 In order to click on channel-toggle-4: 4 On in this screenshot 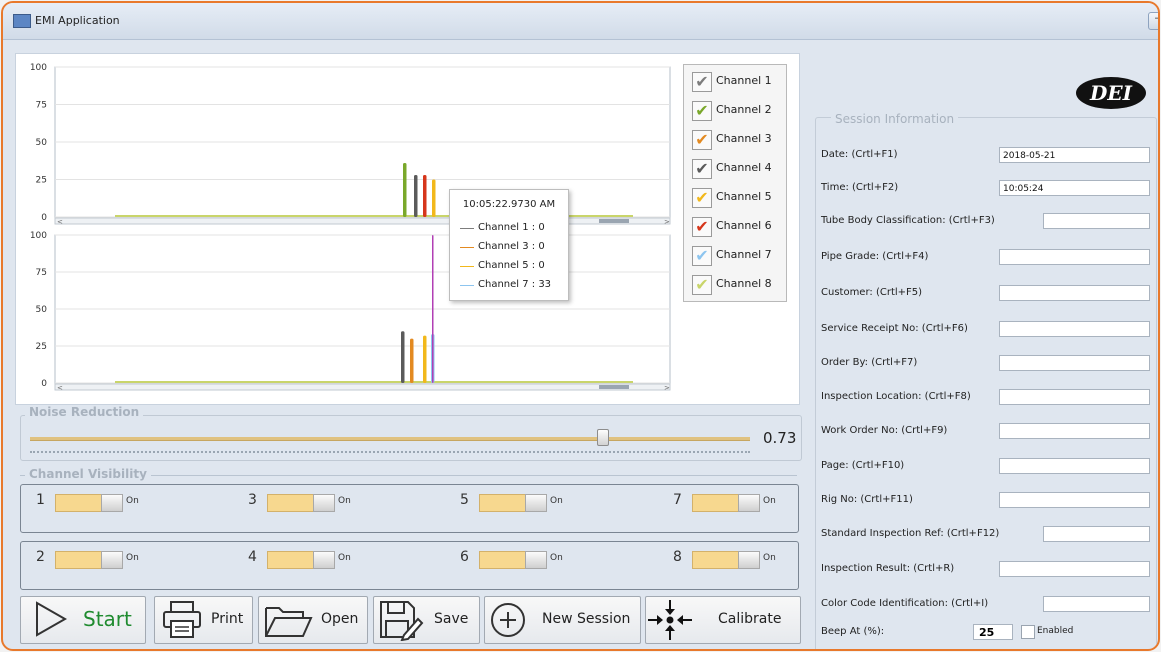, I will do `click(308, 559)`.